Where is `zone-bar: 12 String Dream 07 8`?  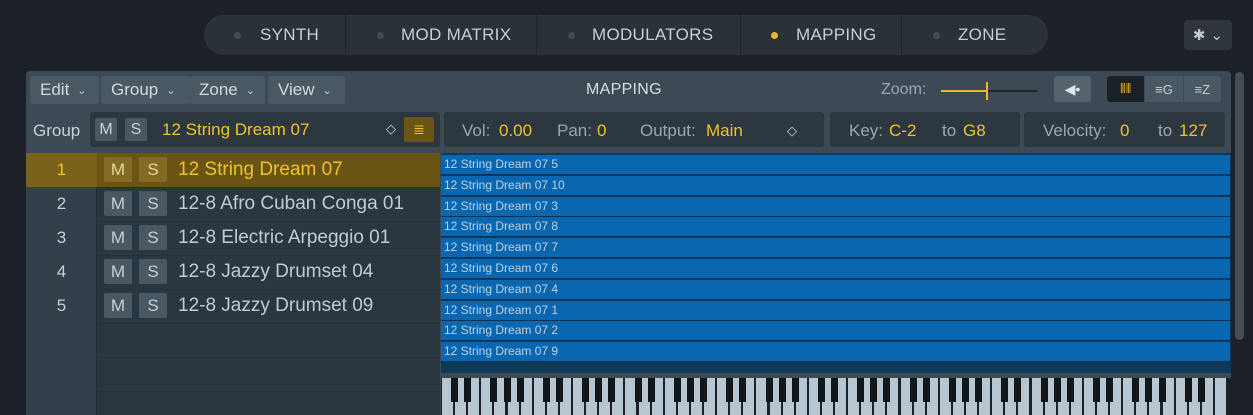
zone-bar: 12 String Dream 07 8 is located at coordinates (835, 227).